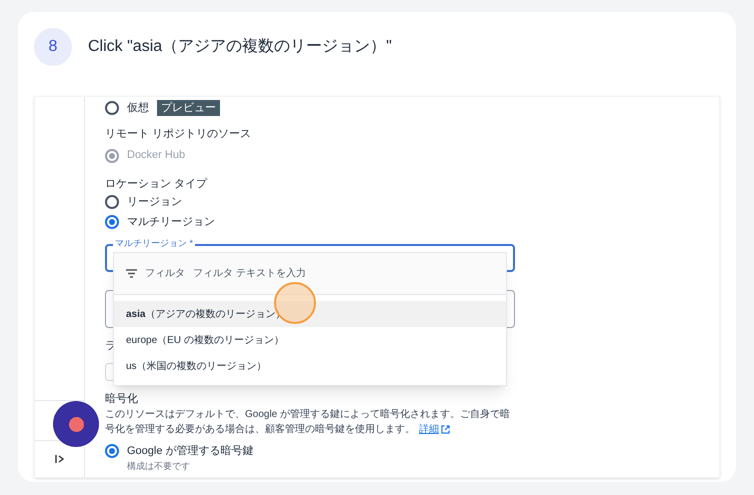 This screenshot has width=754, height=495. What do you see at coordinates (122, 399) in the screenshot?
I see `section-title: 暗号化` at bounding box center [122, 399].